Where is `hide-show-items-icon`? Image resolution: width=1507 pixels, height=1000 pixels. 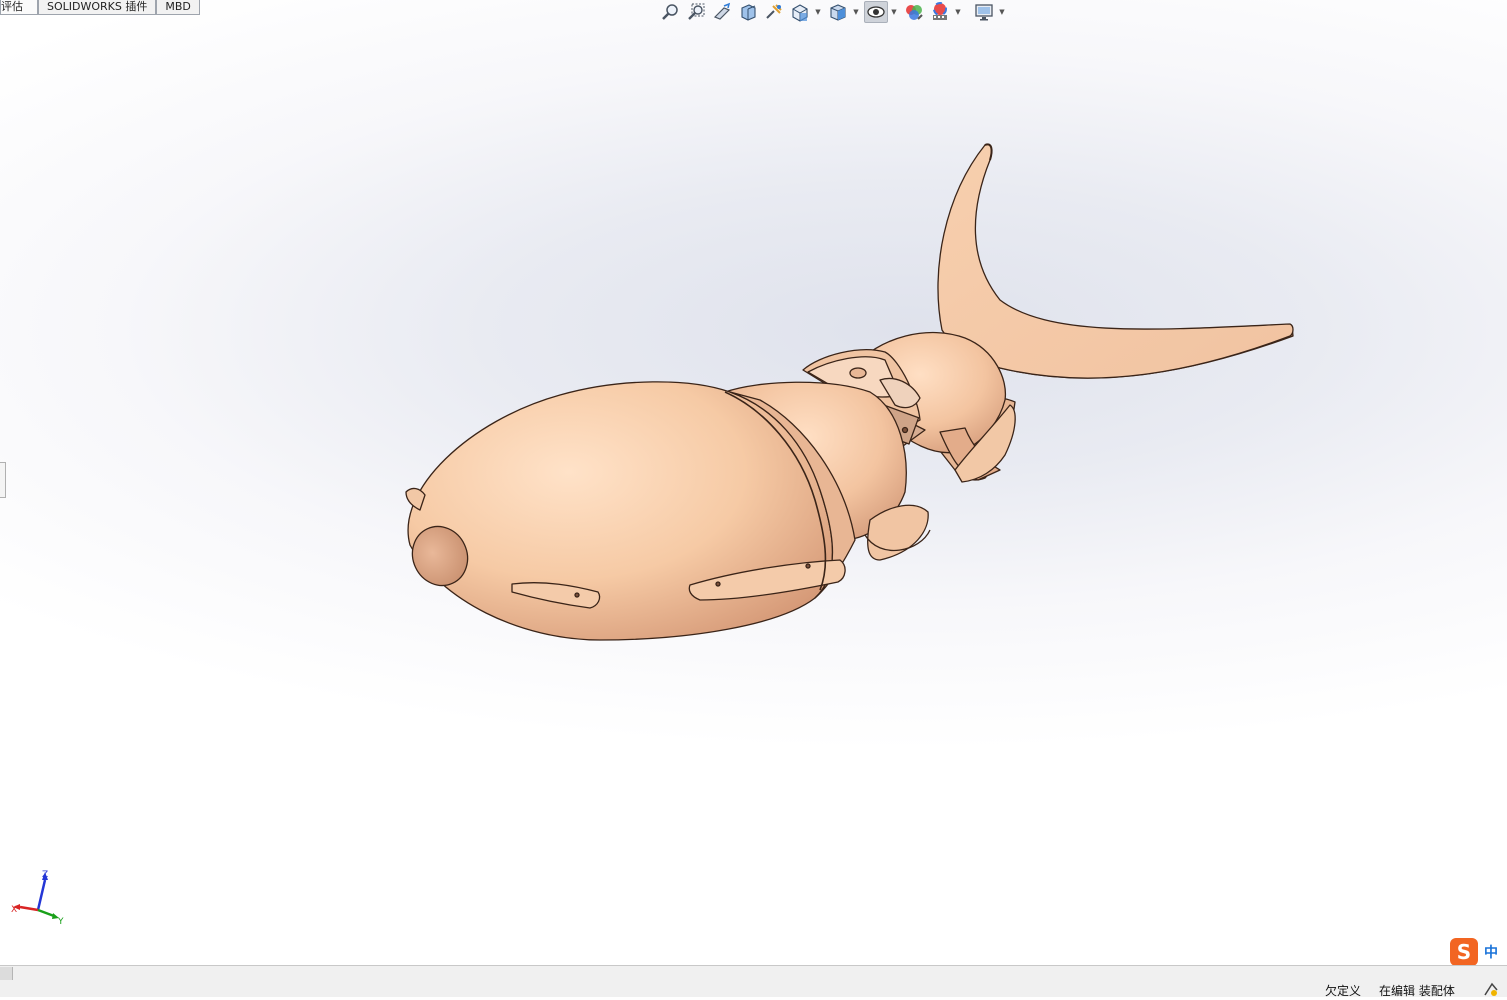
hide-show-items-icon is located at coordinates (876, 12).